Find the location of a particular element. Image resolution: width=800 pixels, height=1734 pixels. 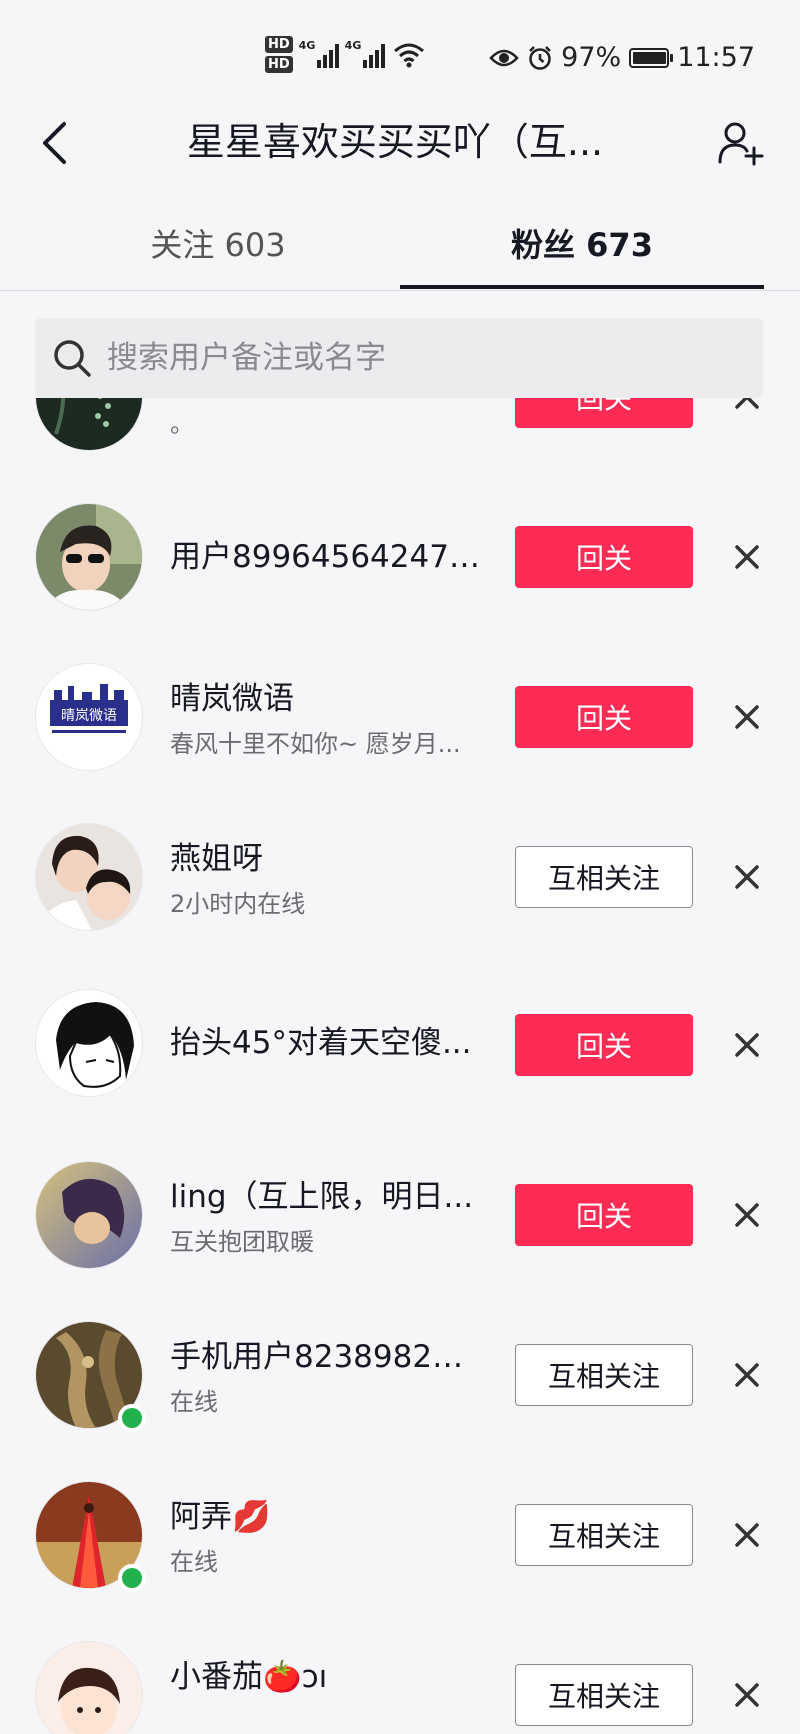

list-item: 小番茄🍅ɔı 互相关注 is located at coordinates (400, 1675).